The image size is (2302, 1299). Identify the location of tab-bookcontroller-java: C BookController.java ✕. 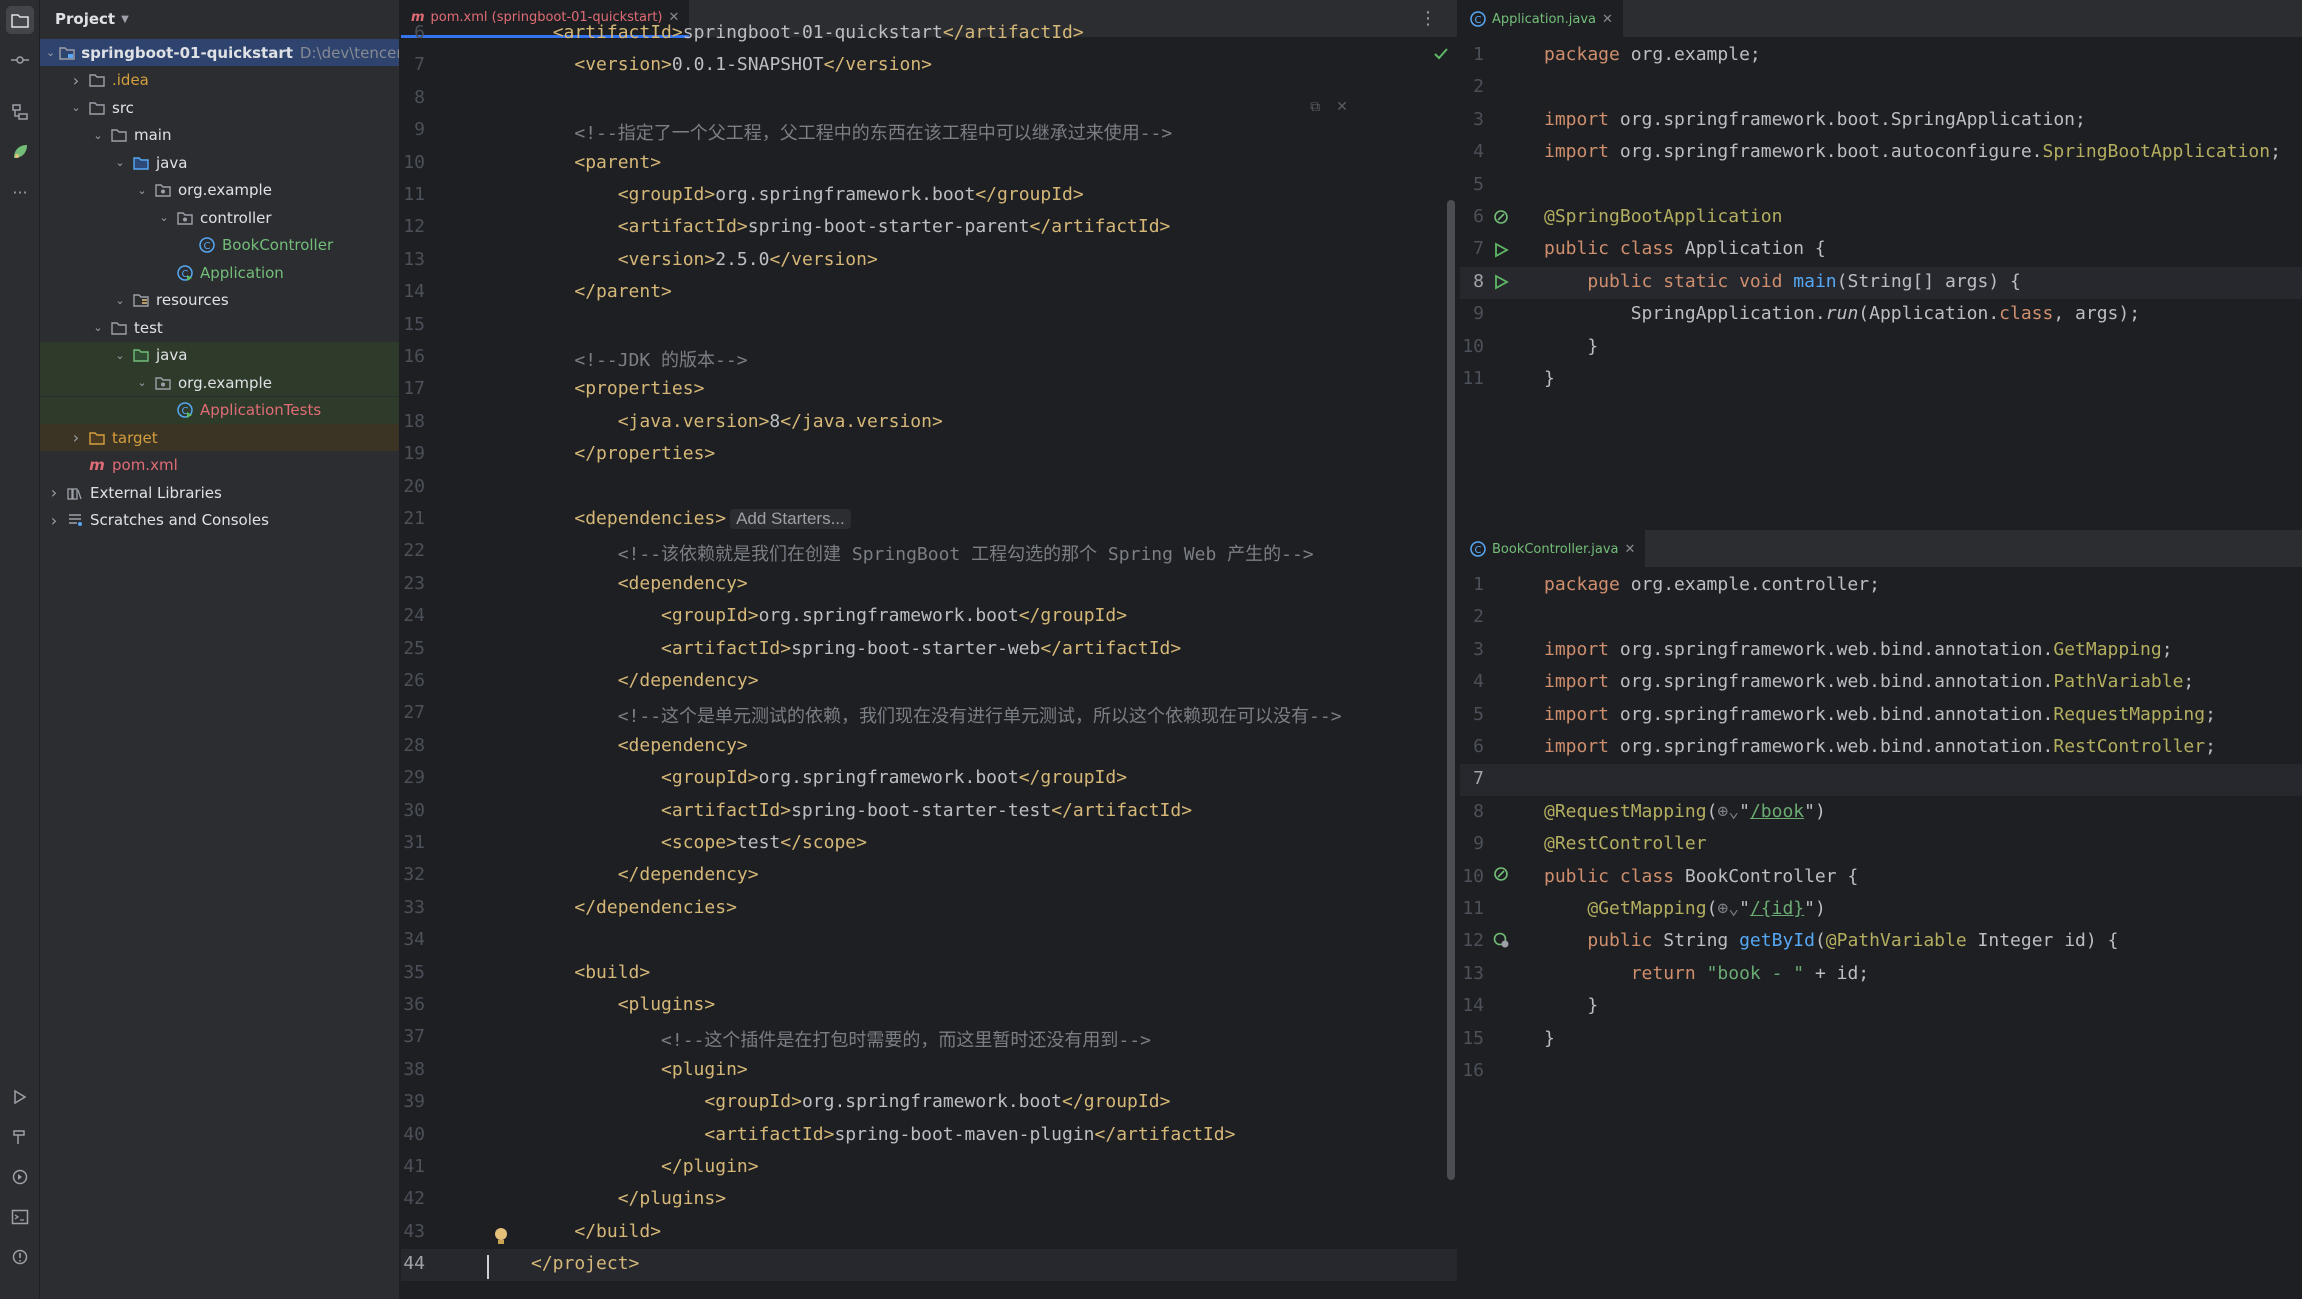
(1553, 549).